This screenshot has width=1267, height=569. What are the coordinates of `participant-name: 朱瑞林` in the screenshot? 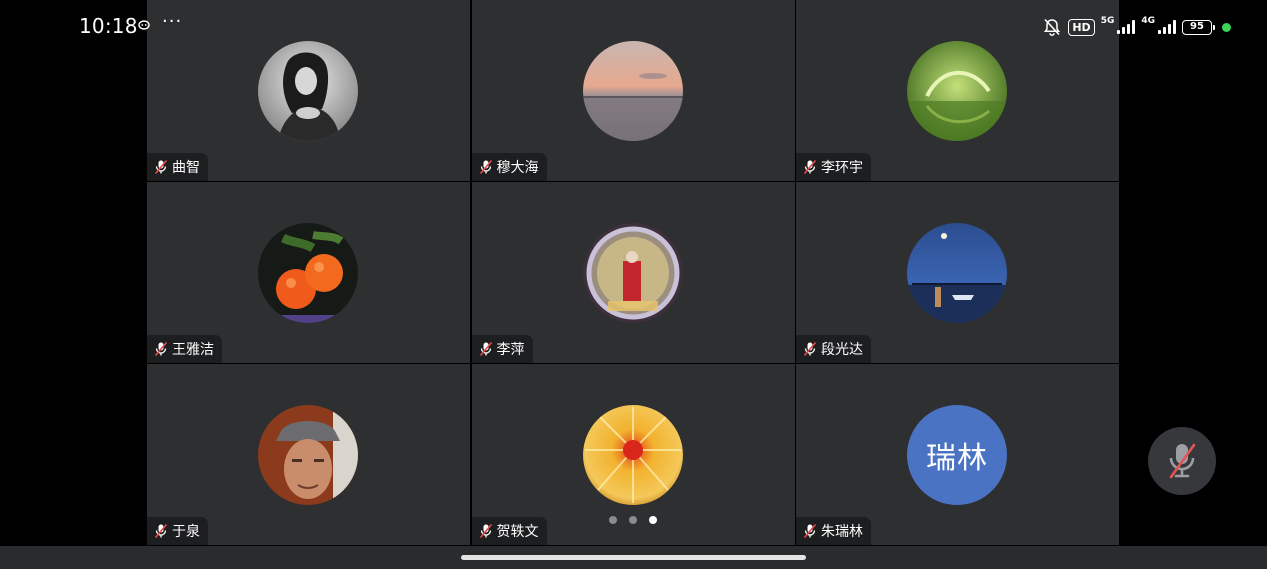 It's located at (842, 532).